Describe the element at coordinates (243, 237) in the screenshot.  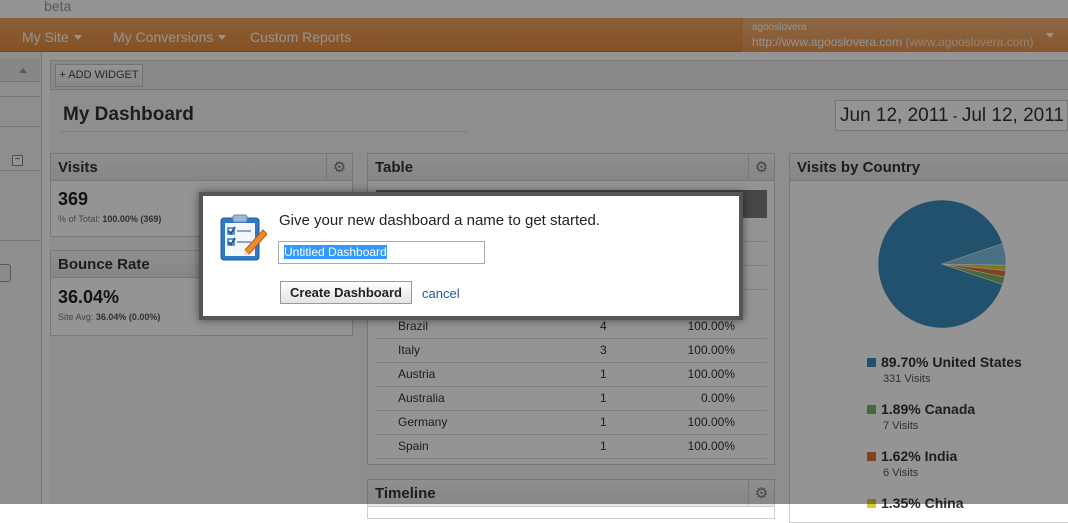
I see `clipboard-icon` at that location.